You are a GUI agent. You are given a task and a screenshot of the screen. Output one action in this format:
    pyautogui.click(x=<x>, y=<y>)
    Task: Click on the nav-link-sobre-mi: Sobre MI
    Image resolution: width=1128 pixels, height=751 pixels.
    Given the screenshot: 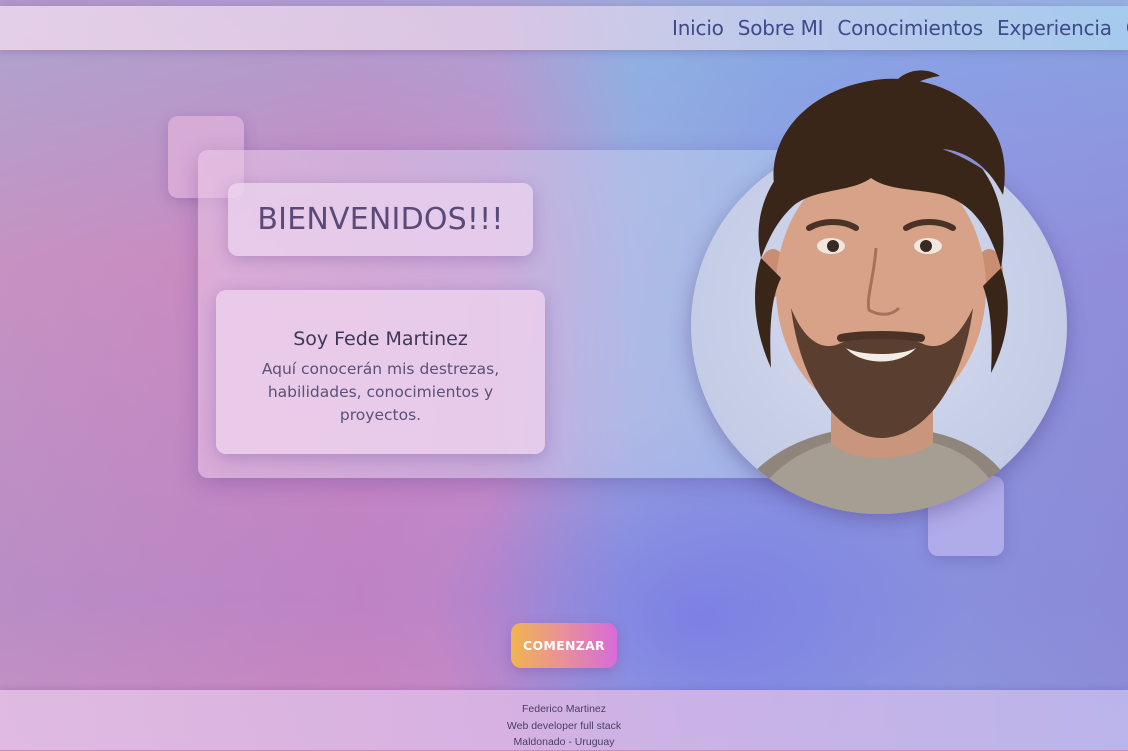 What is the action you would take?
    pyautogui.click(x=781, y=28)
    